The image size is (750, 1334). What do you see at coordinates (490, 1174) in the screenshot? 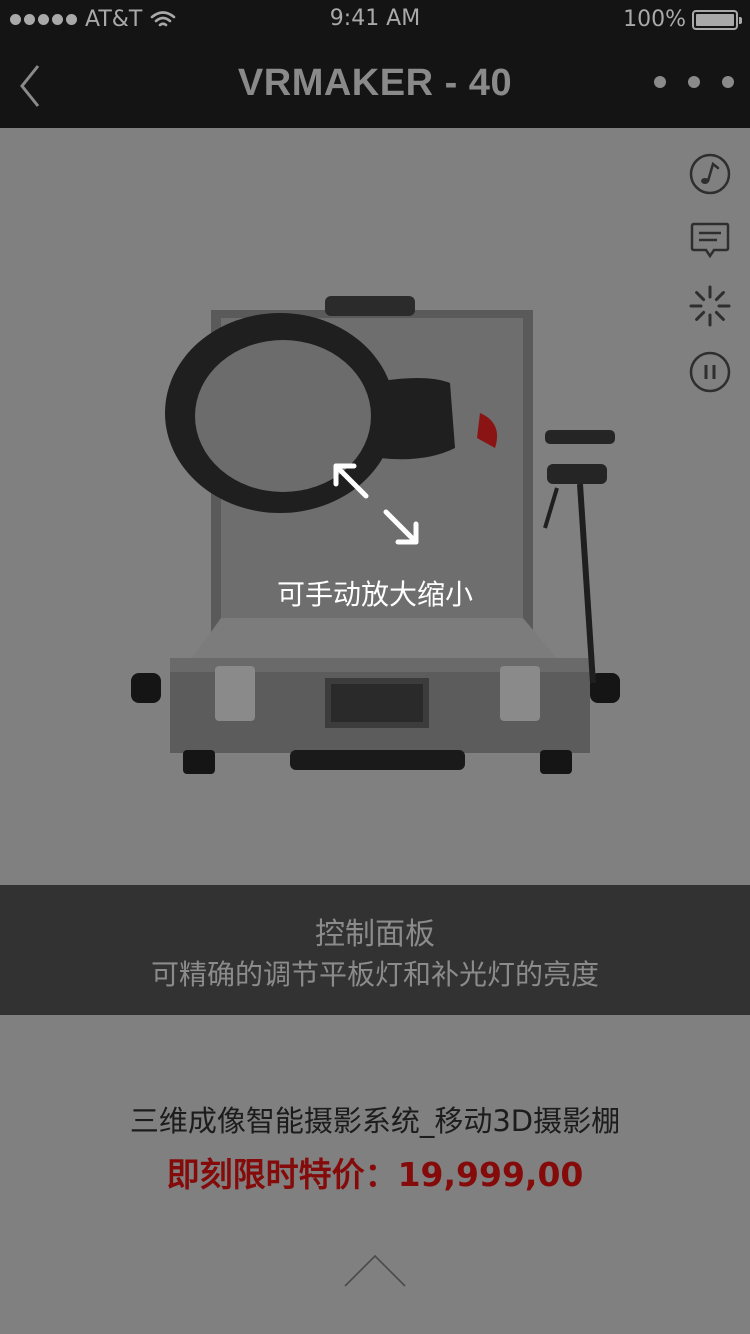
I see `price-value: 19,999,00` at bounding box center [490, 1174].